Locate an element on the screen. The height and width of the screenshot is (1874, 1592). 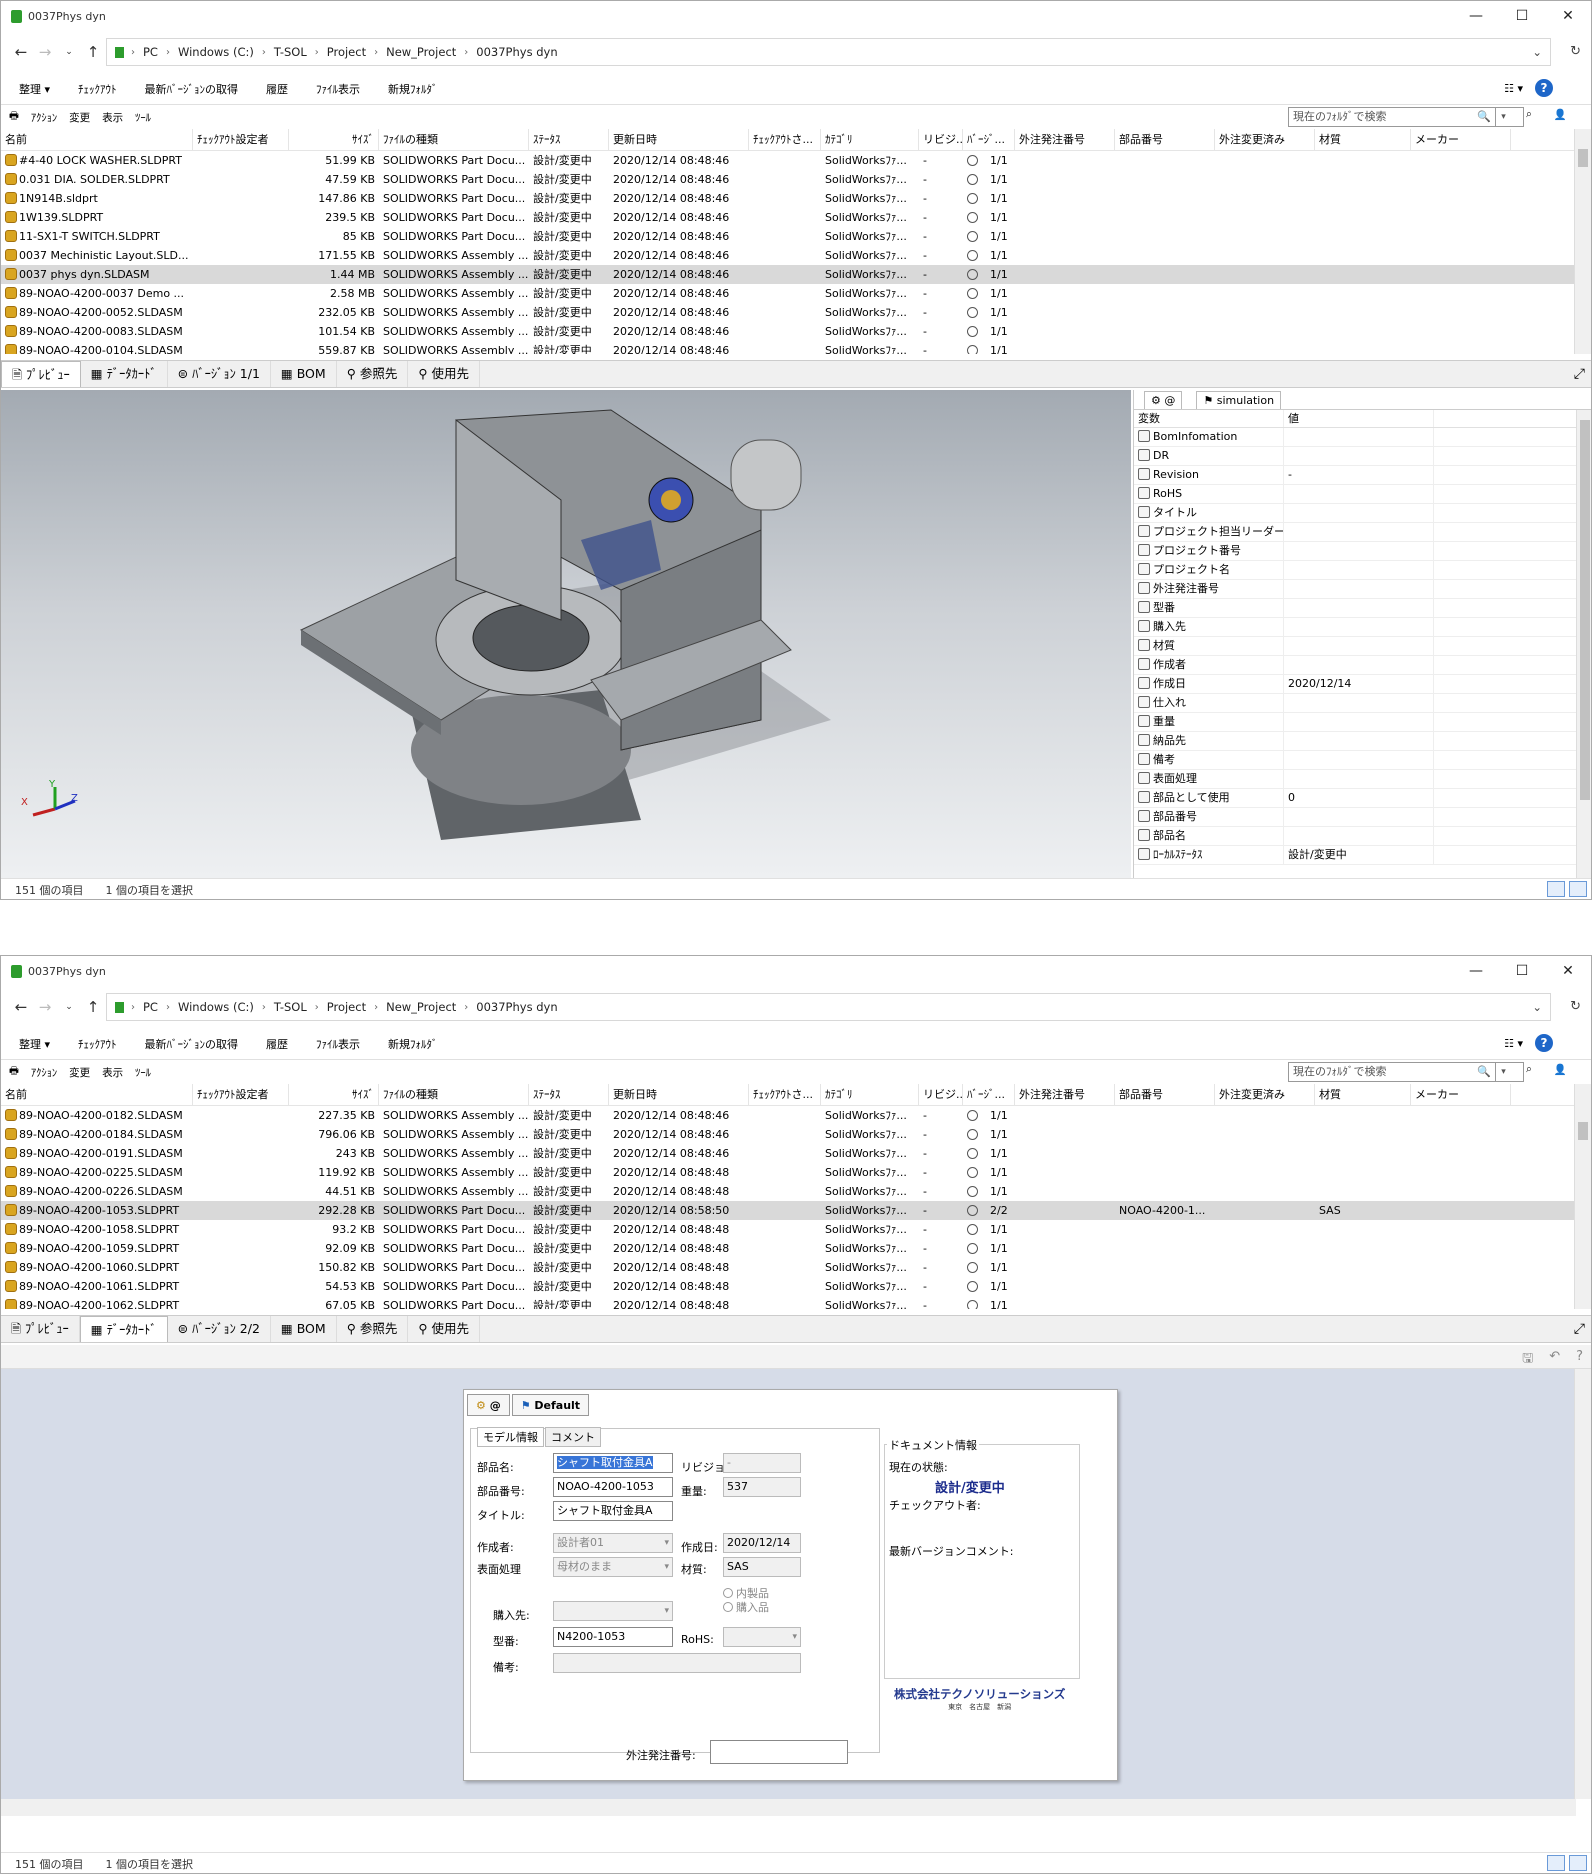
value-header: 値 is located at coordinates (1359, 418).